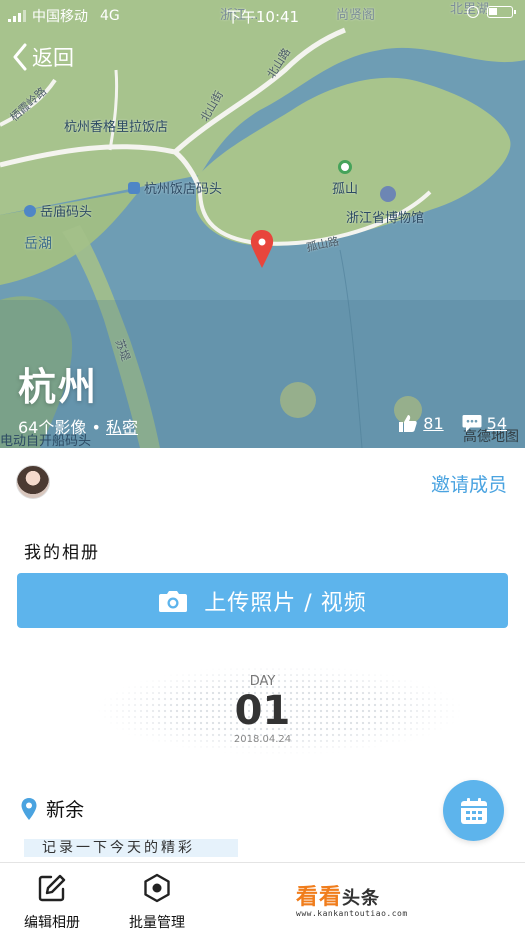 The image size is (525, 933). What do you see at coordinates (421, 423) in the screenshot?
I see `like-button: 81` at bounding box center [421, 423].